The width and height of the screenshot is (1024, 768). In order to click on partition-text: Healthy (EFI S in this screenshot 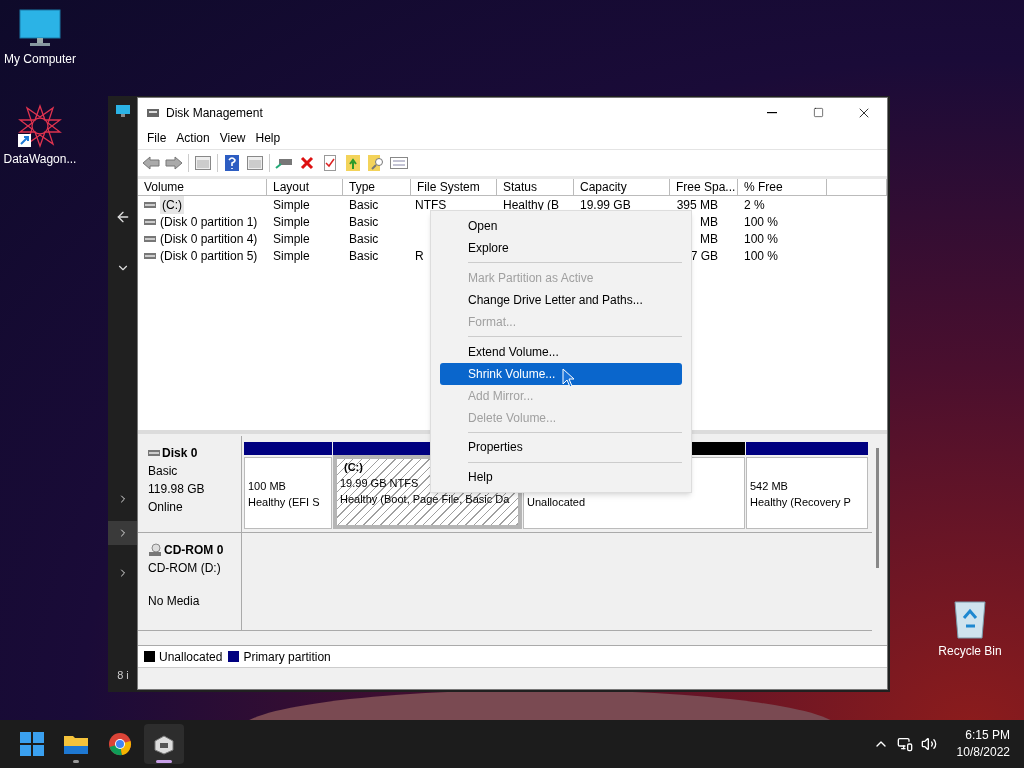, I will do `click(284, 502)`.